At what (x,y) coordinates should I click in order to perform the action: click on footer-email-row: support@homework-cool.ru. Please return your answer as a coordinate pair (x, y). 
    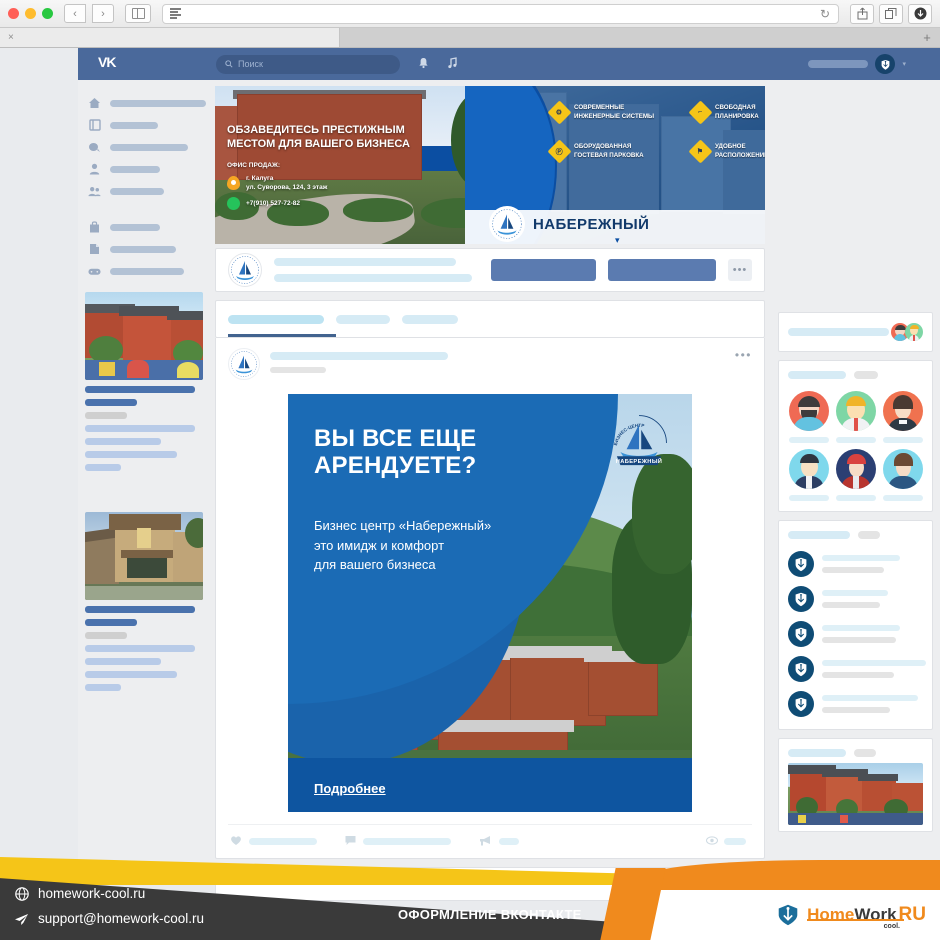
    Looking at the image, I should click on (109, 919).